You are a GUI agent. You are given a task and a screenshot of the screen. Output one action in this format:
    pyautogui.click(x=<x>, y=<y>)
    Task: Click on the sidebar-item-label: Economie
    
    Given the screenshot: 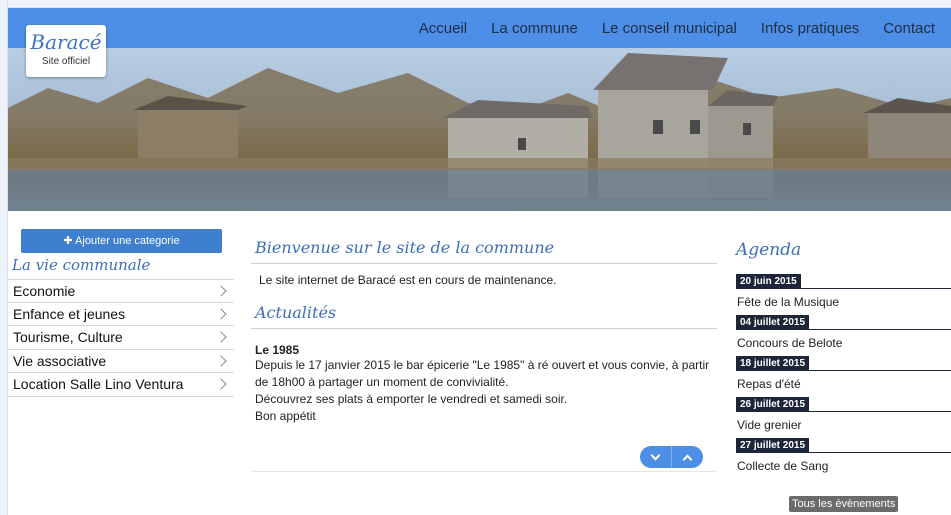 What is the action you would take?
    pyautogui.click(x=44, y=290)
    